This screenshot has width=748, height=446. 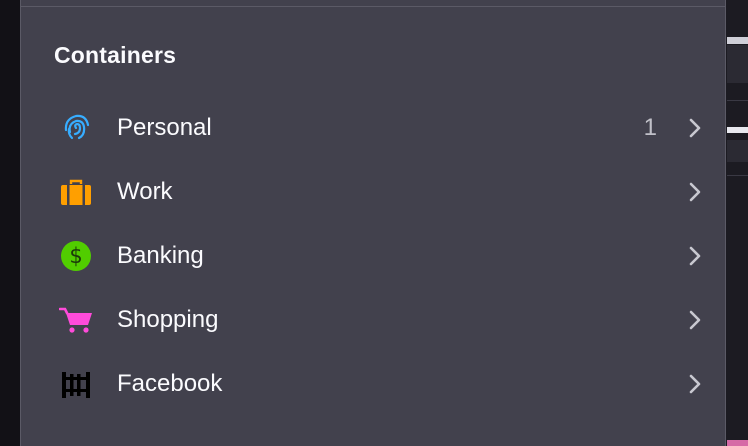 What do you see at coordinates (145, 191) in the screenshot?
I see `container-label: Work` at bounding box center [145, 191].